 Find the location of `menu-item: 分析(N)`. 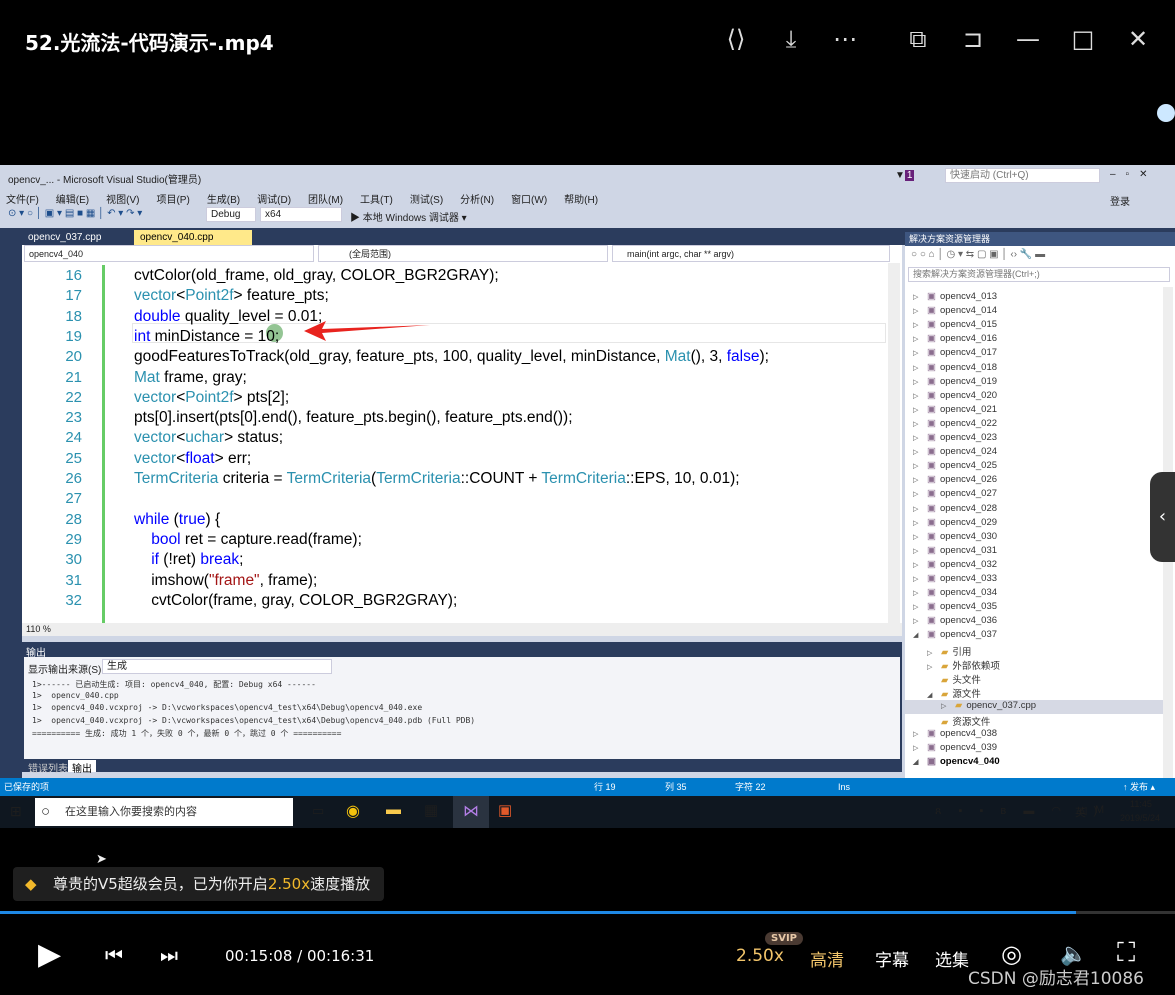

menu-item: 分析(N) is located at coordinates (477, 200).